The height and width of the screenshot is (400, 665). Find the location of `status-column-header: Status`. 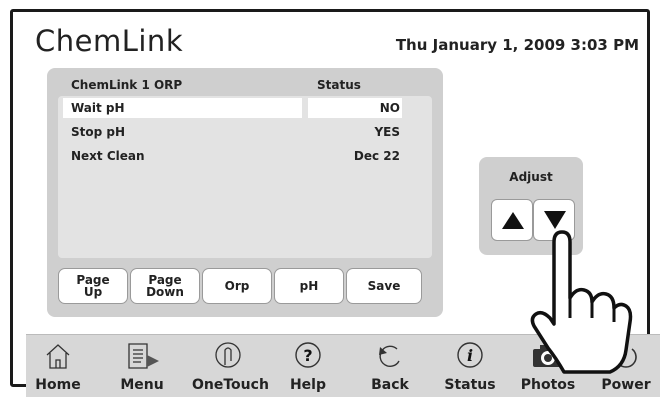

status-column-header: Status is located at coordinates (339, 85).